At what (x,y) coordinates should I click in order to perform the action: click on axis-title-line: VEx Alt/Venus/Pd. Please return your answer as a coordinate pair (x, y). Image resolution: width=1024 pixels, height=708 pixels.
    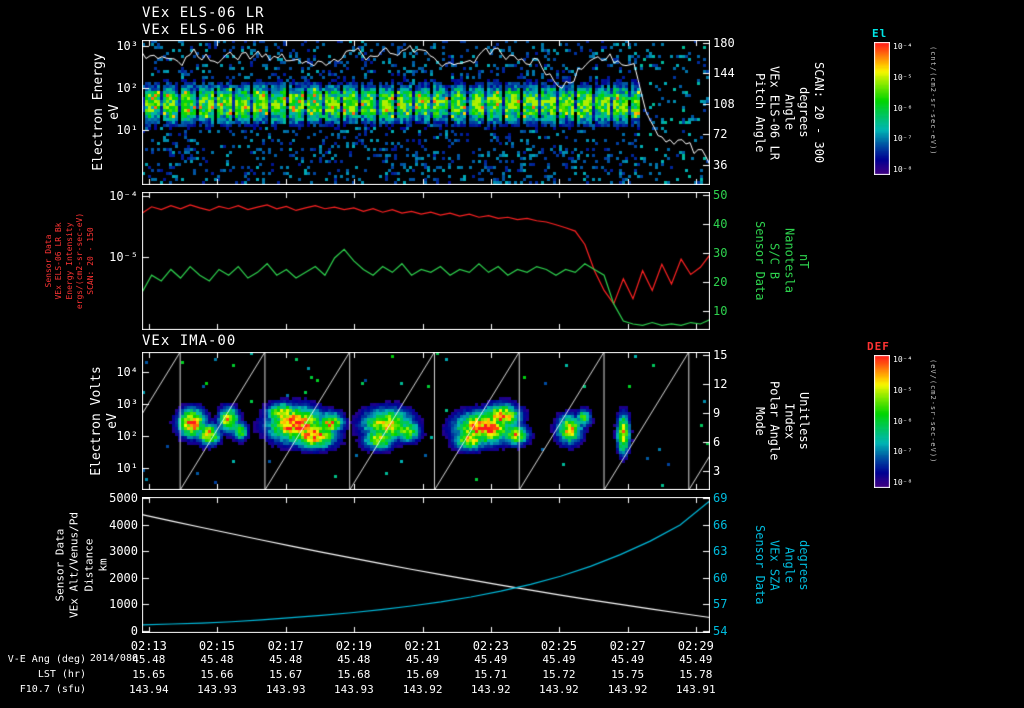
    Looking at the image, I should click on (74, 565).